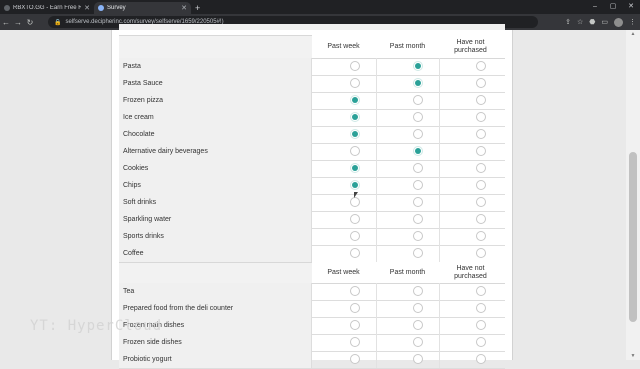  Describe the element at coordinates (618, 22) in the screenshot. I see `profile-avatar-icon` at that location.